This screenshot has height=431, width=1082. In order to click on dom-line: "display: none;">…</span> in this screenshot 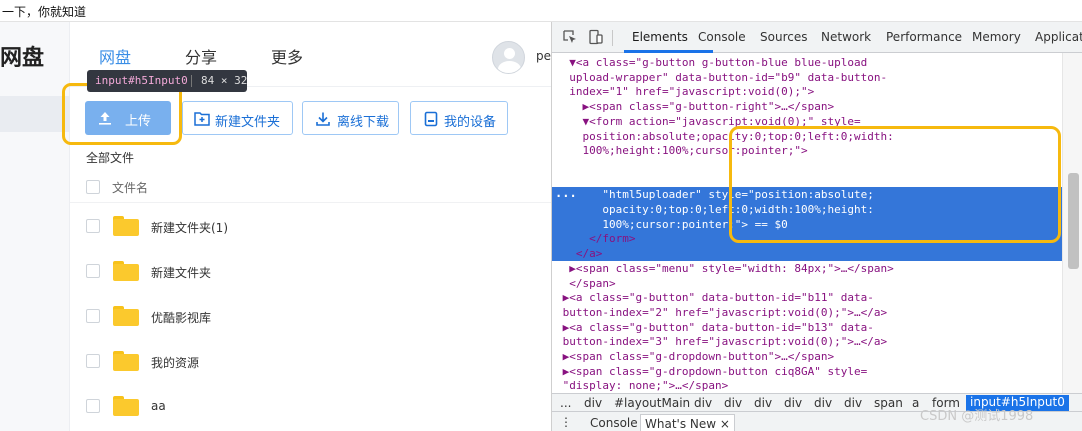, I will do `click(642, 386)`.